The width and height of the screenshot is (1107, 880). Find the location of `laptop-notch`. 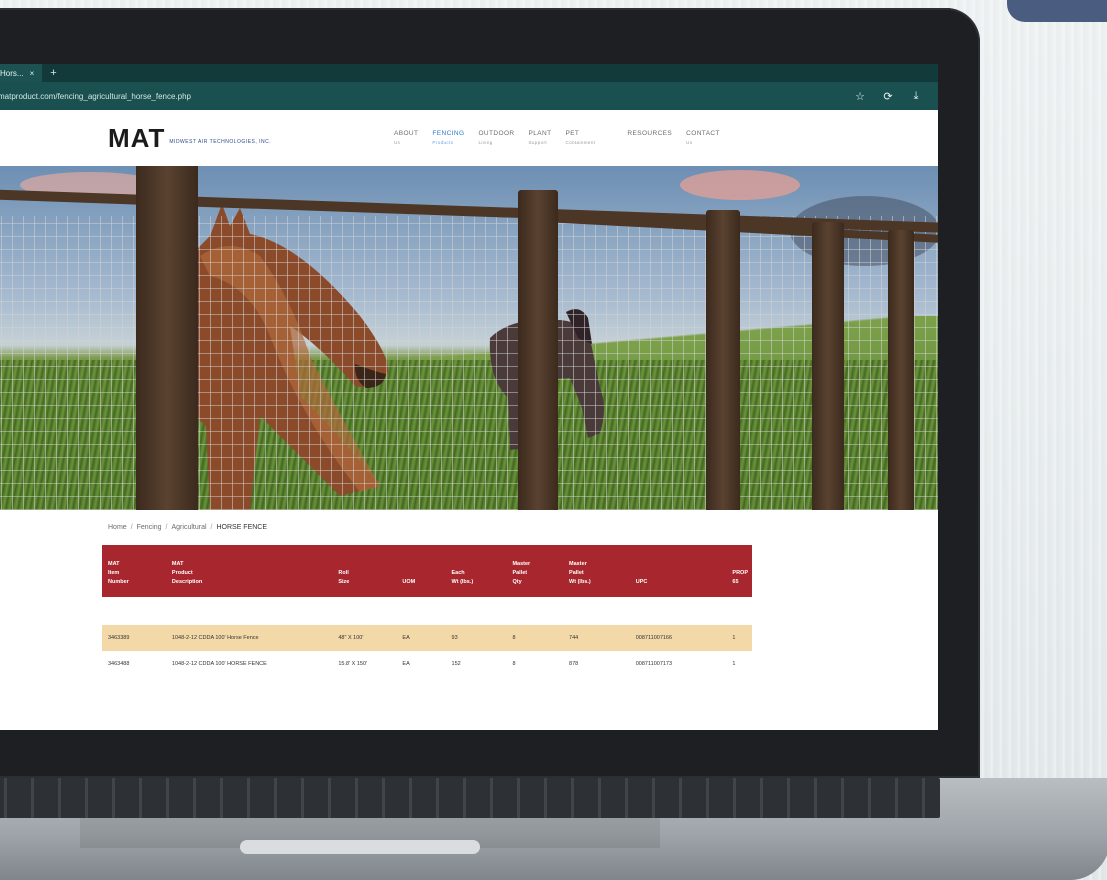

laptop-notch is located at coordinates (360, 847).